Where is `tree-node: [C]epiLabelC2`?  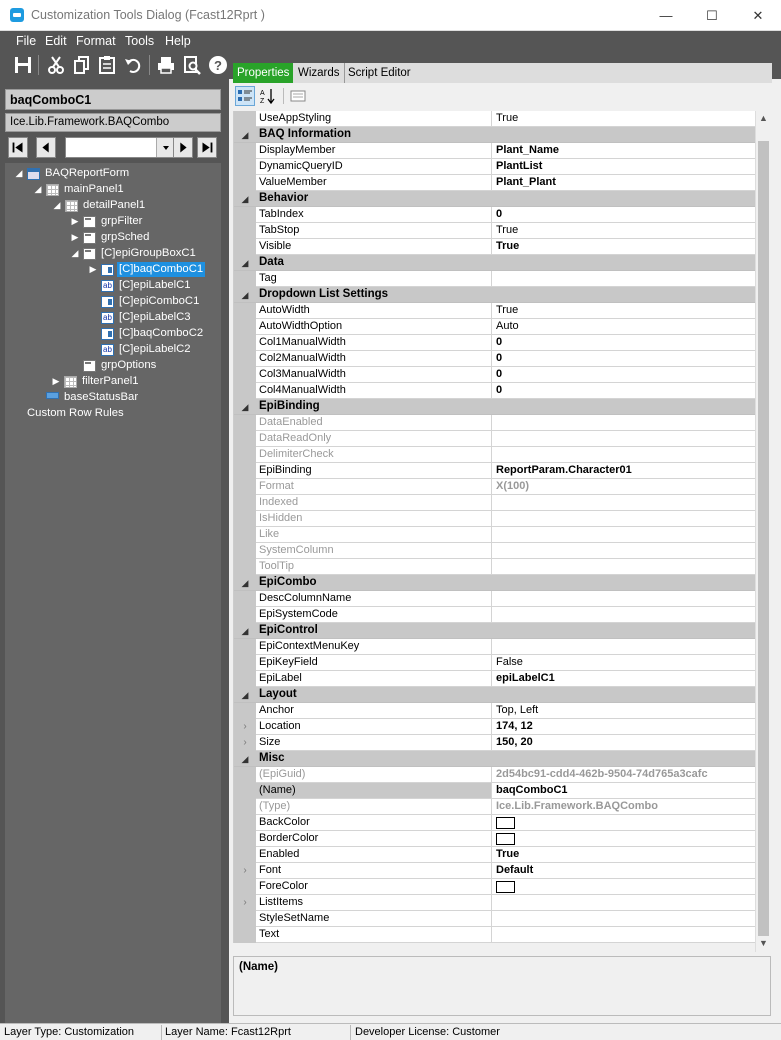 tree-node: [C]epiLabelC2 is located at coordinates (155, 349).